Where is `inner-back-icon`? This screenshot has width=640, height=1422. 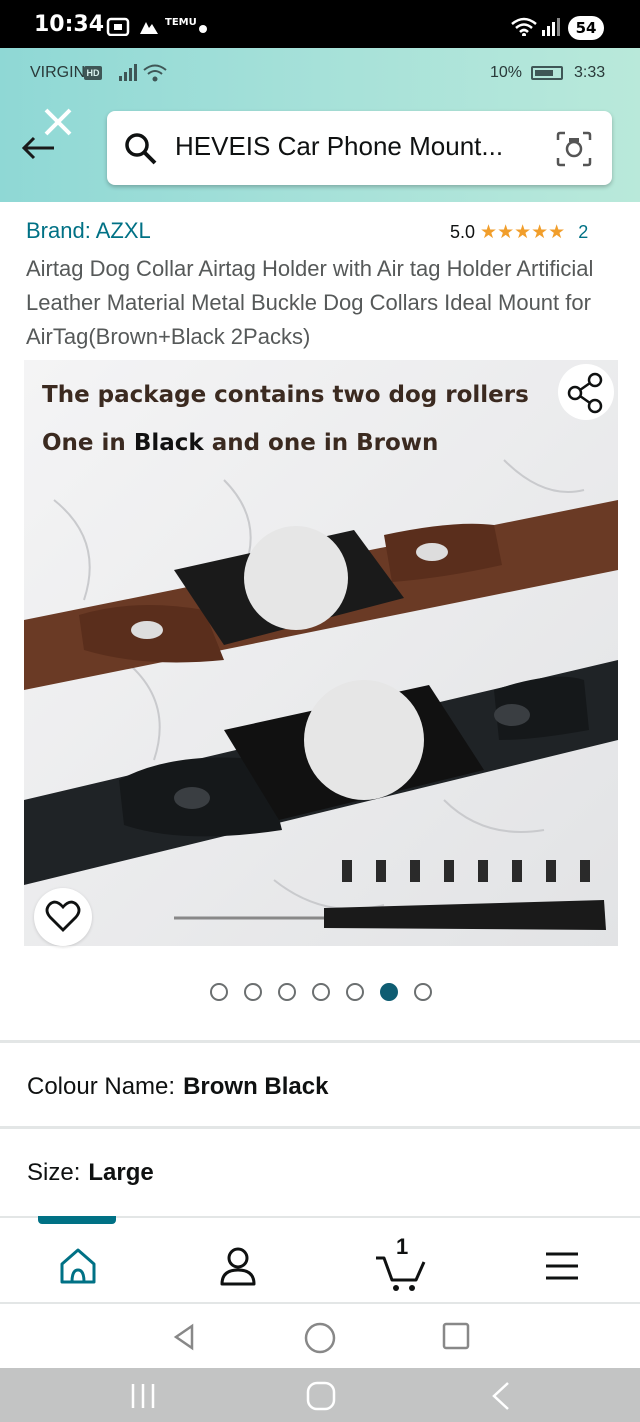 inner-back-icon is located at coordinates (184, 1337).